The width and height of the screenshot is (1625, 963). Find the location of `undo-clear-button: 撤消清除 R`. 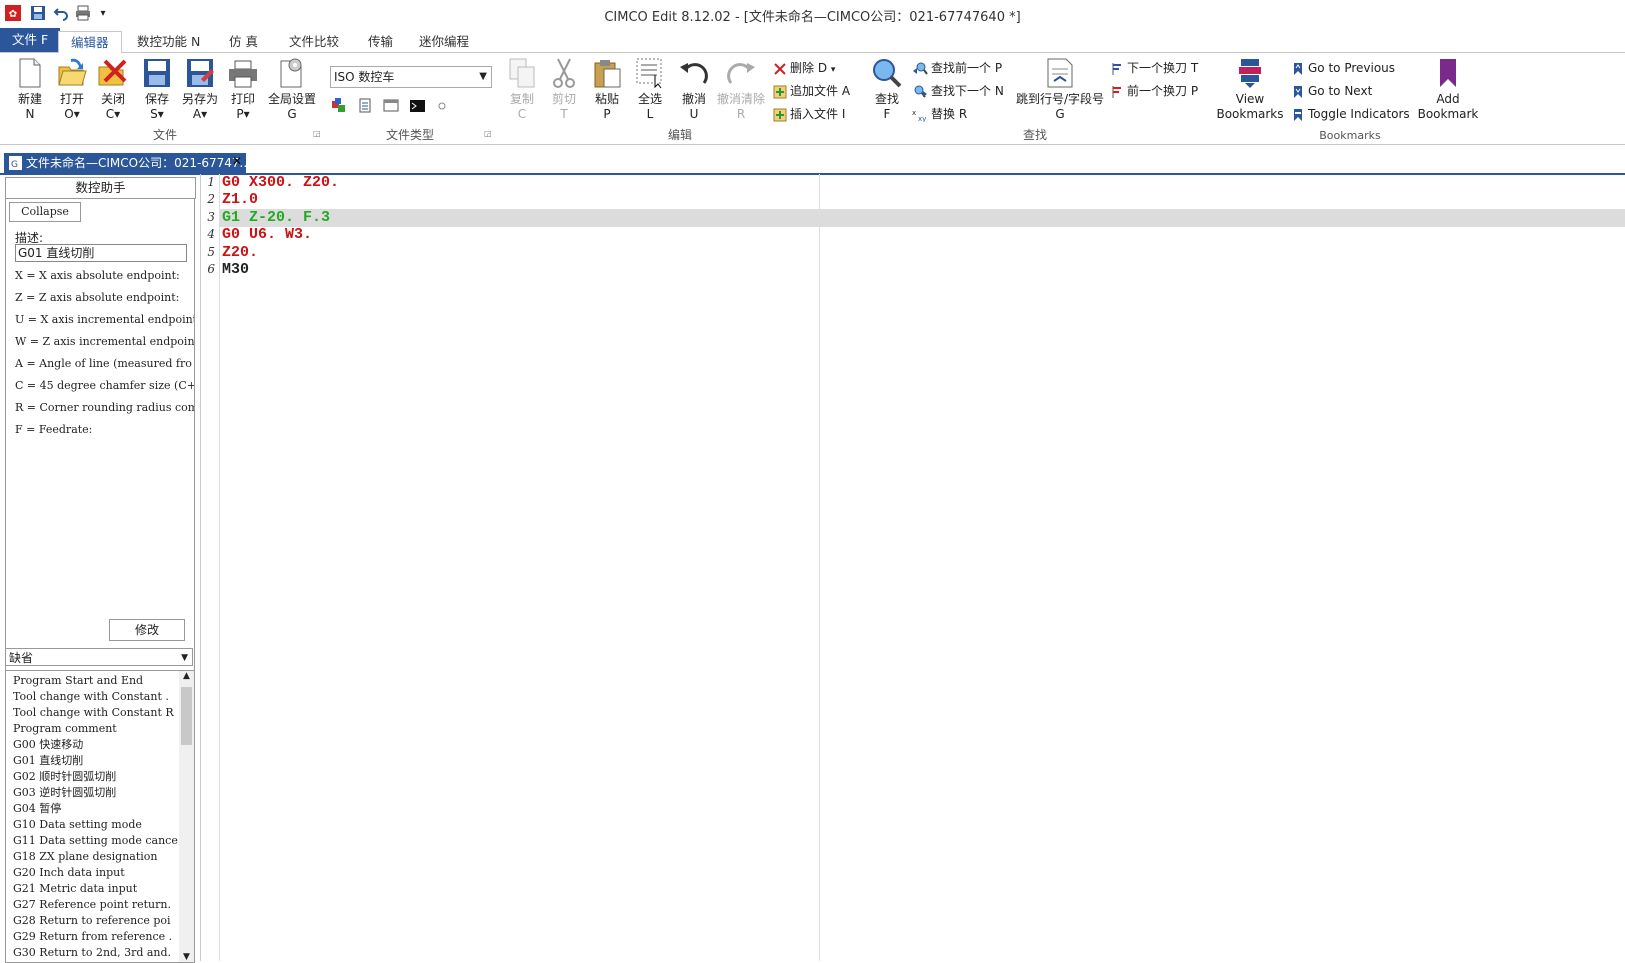

undo-clear-button: 撤消清除 R is located at coordinates (741, 89).